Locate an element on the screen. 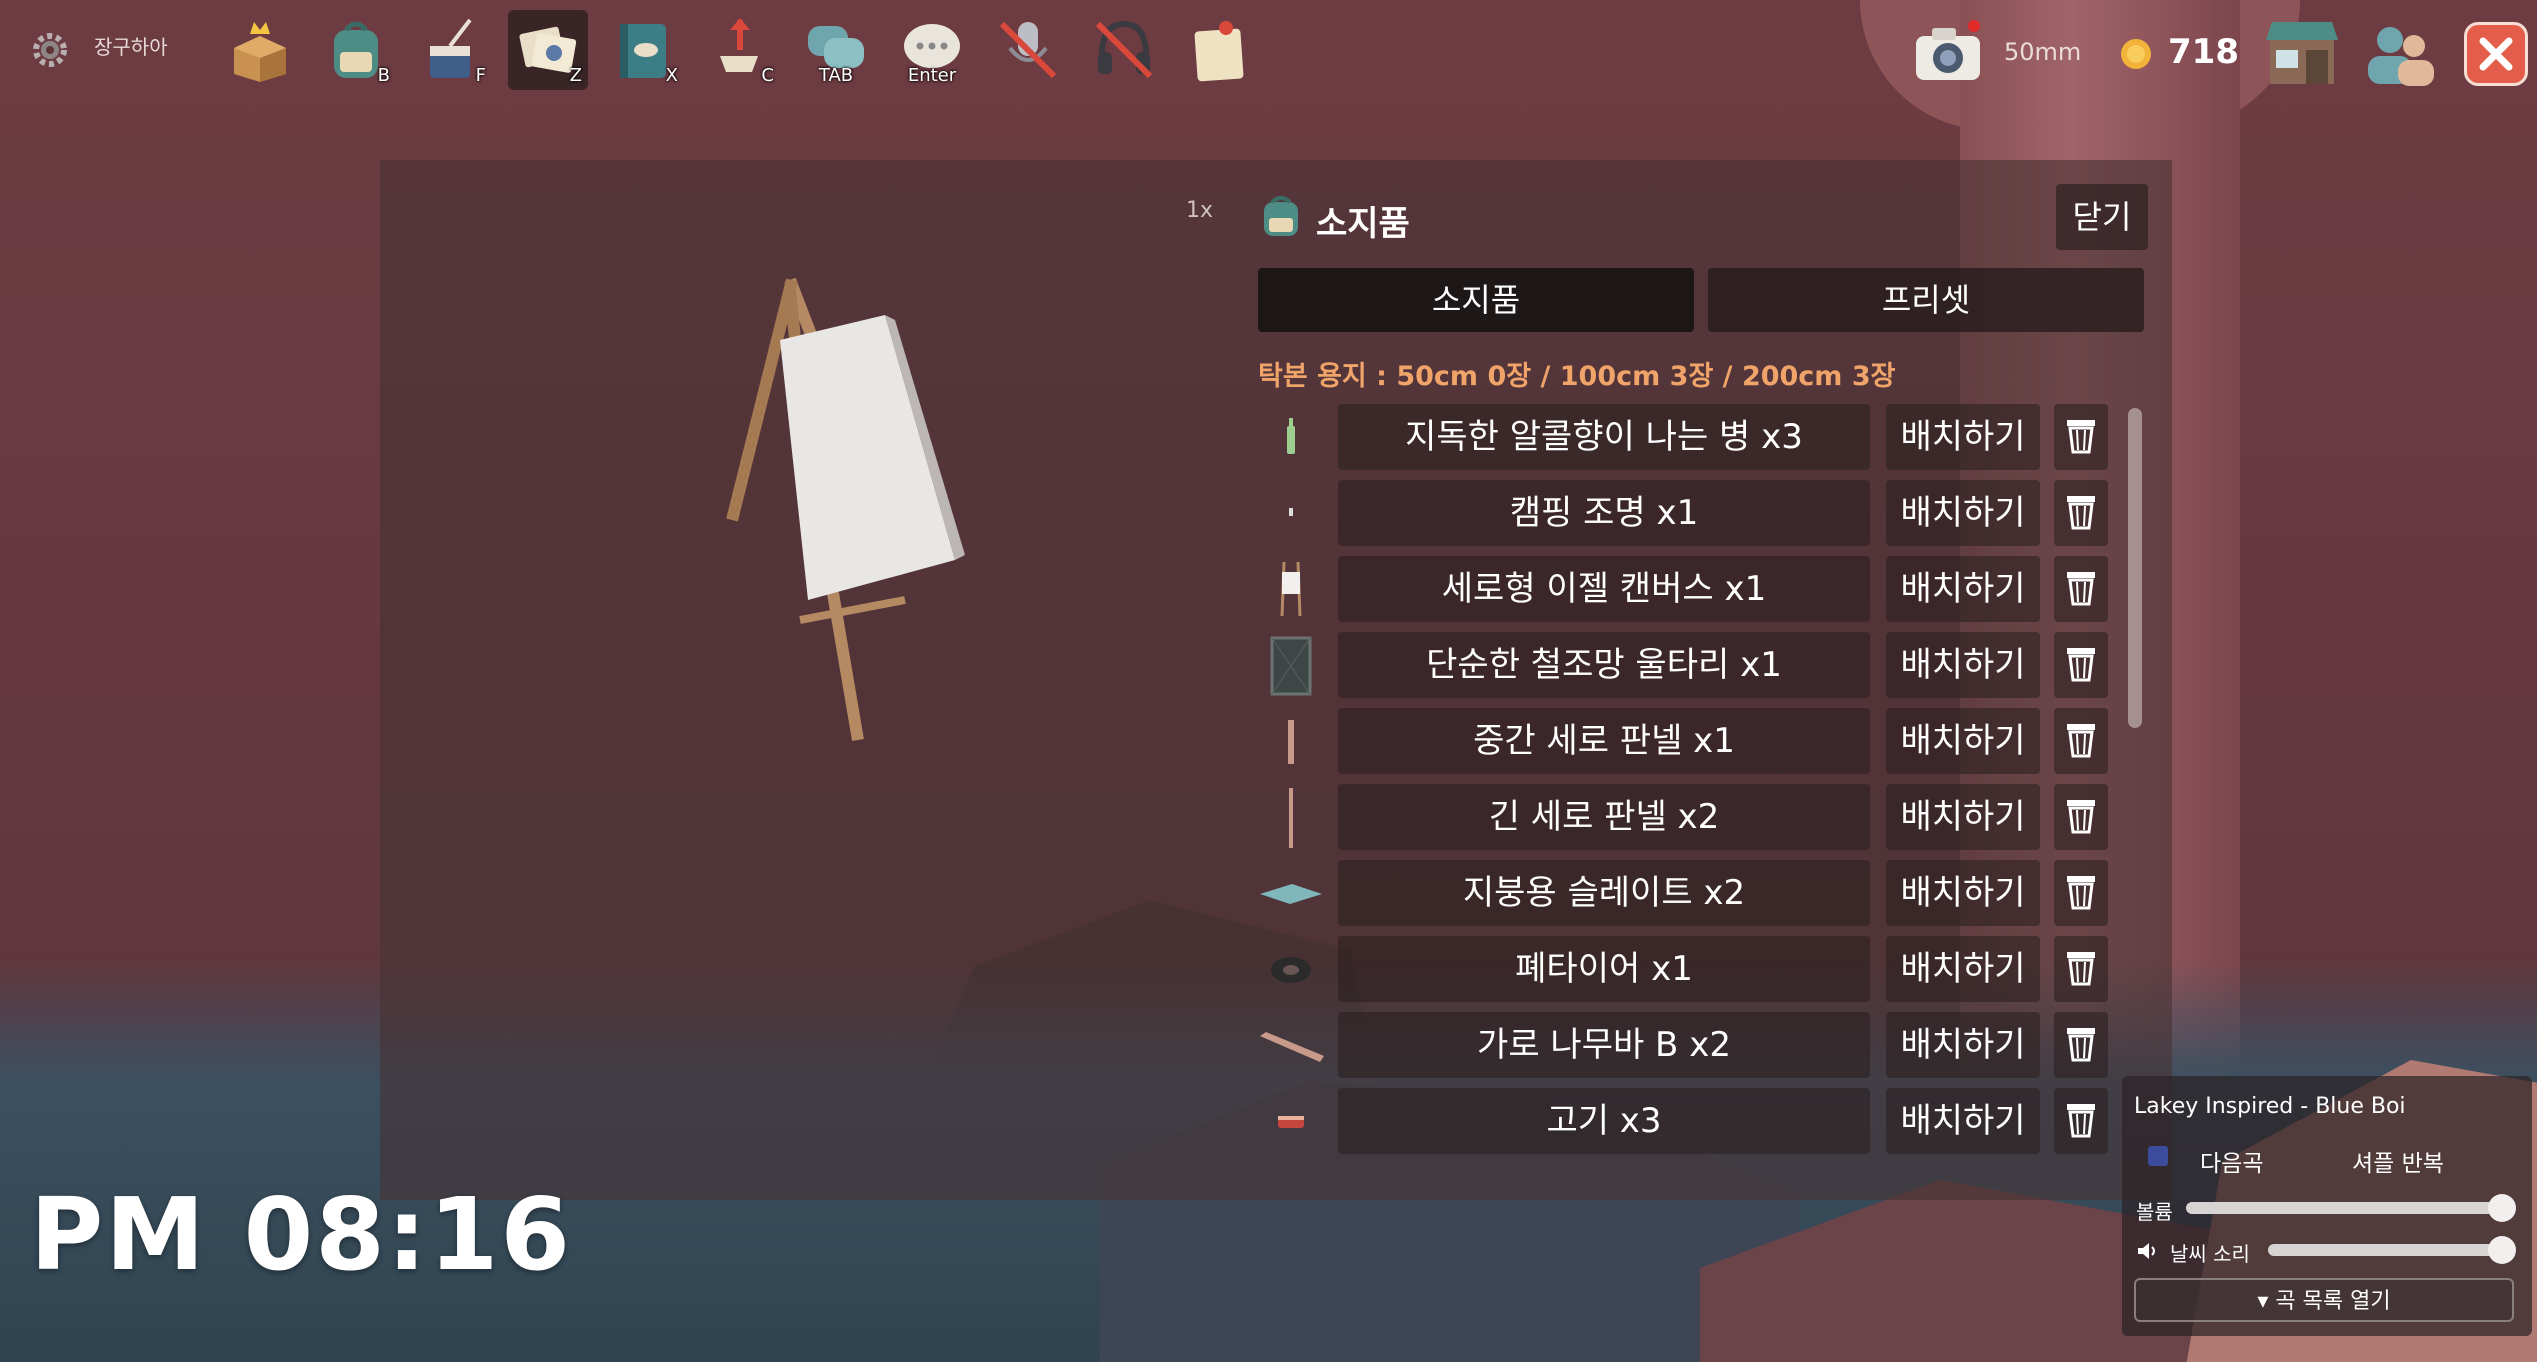 This screenshot has width=2537, height=1362. item-name: 긴 세로 판넬 x2 is located at coordinates (1604, 817).